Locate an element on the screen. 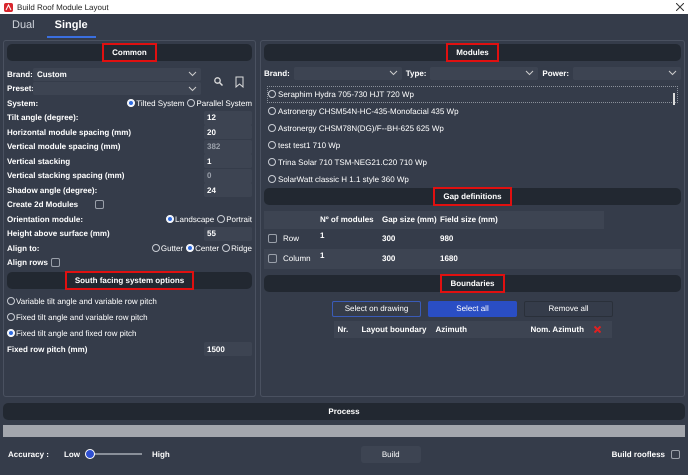  filter-label: Power: is located at coordinates (556, 73).